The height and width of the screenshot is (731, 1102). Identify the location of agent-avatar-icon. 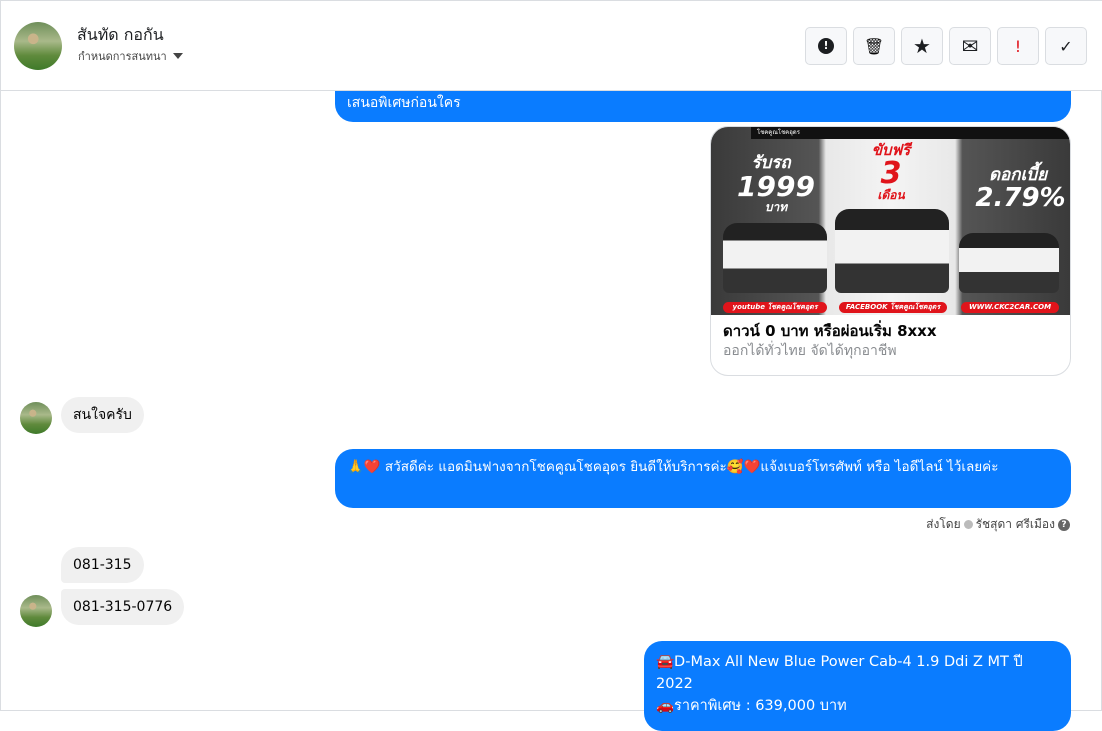
(968, 524).